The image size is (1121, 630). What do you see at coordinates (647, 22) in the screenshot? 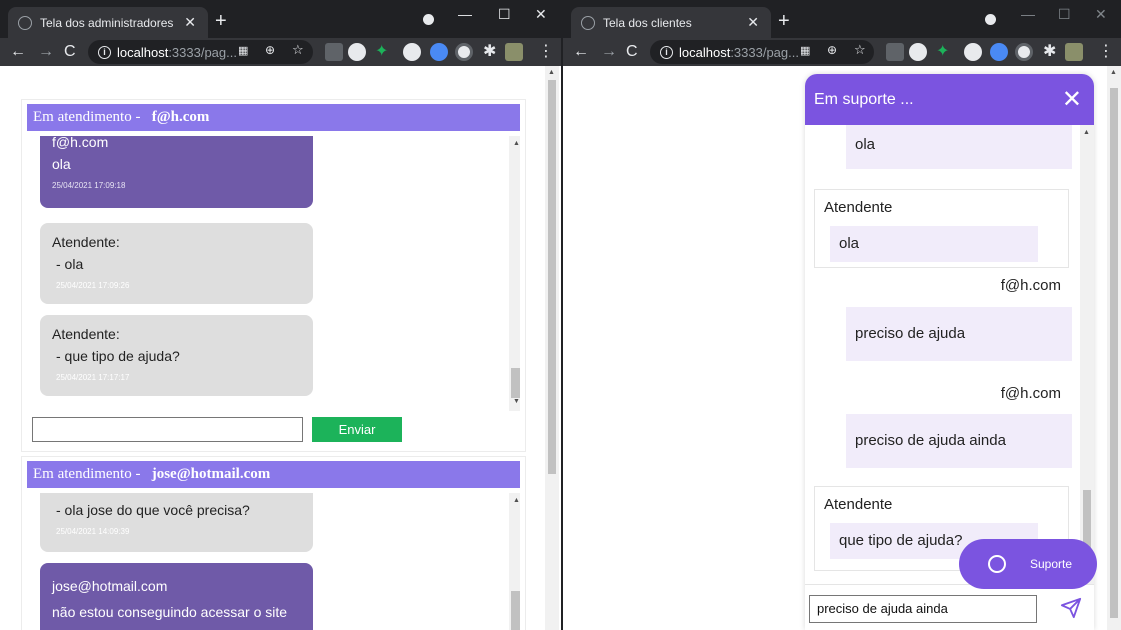
I see `tab-title: Tela dos clientes` at bounding box center [647, 22].